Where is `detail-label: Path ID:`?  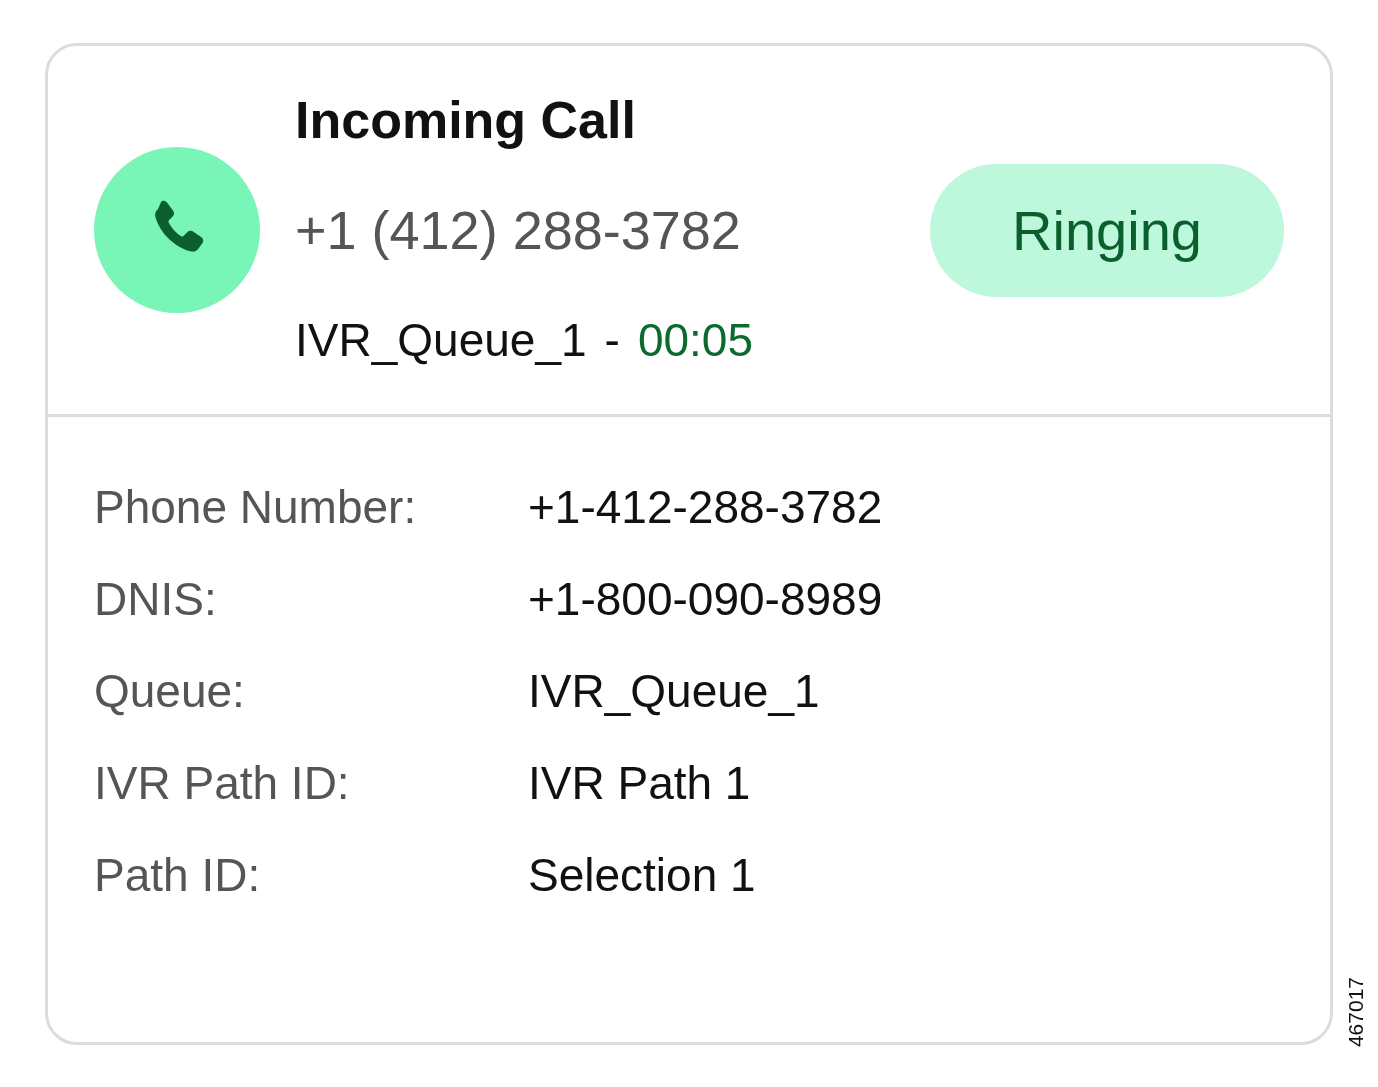 detail-label: Path ID: is located at coordinates (178, 875).